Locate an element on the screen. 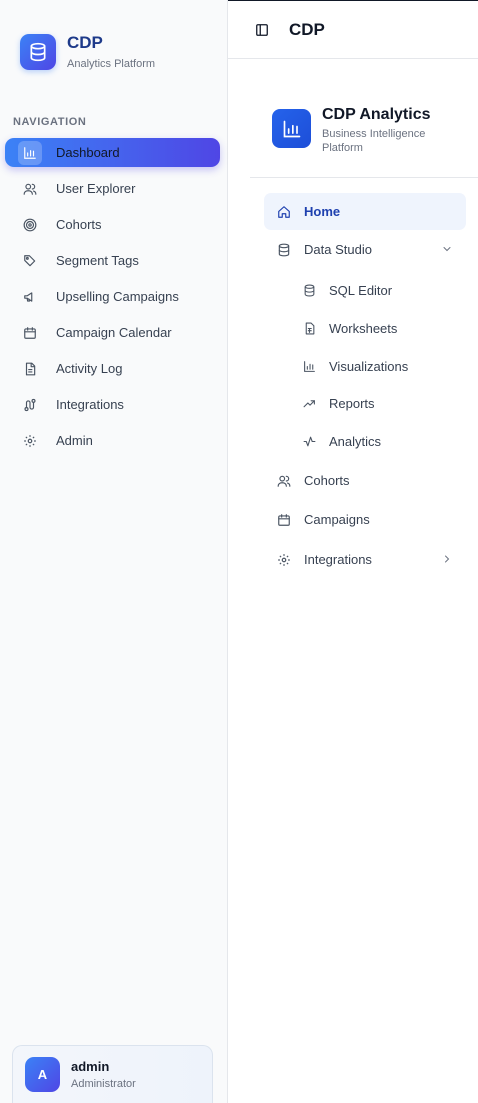 This screenshot has width=478, height=1103. panel-item-campaigns: Campaigns is located at coordinates (365, 519).